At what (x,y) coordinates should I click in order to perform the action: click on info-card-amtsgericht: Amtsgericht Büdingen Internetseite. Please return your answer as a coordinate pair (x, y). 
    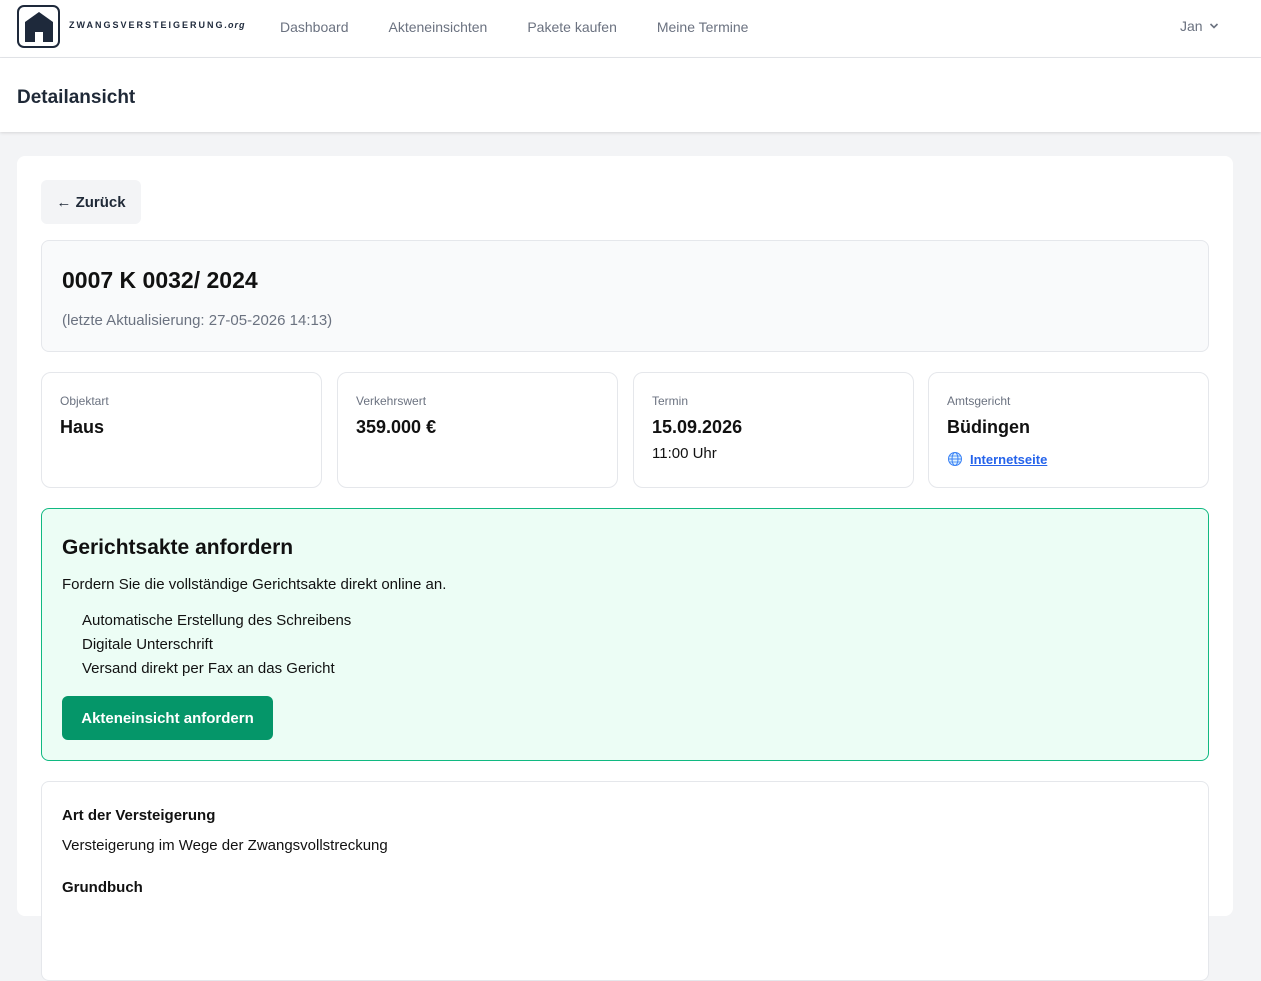
    Looking at the image, I should click on (1068, 430).